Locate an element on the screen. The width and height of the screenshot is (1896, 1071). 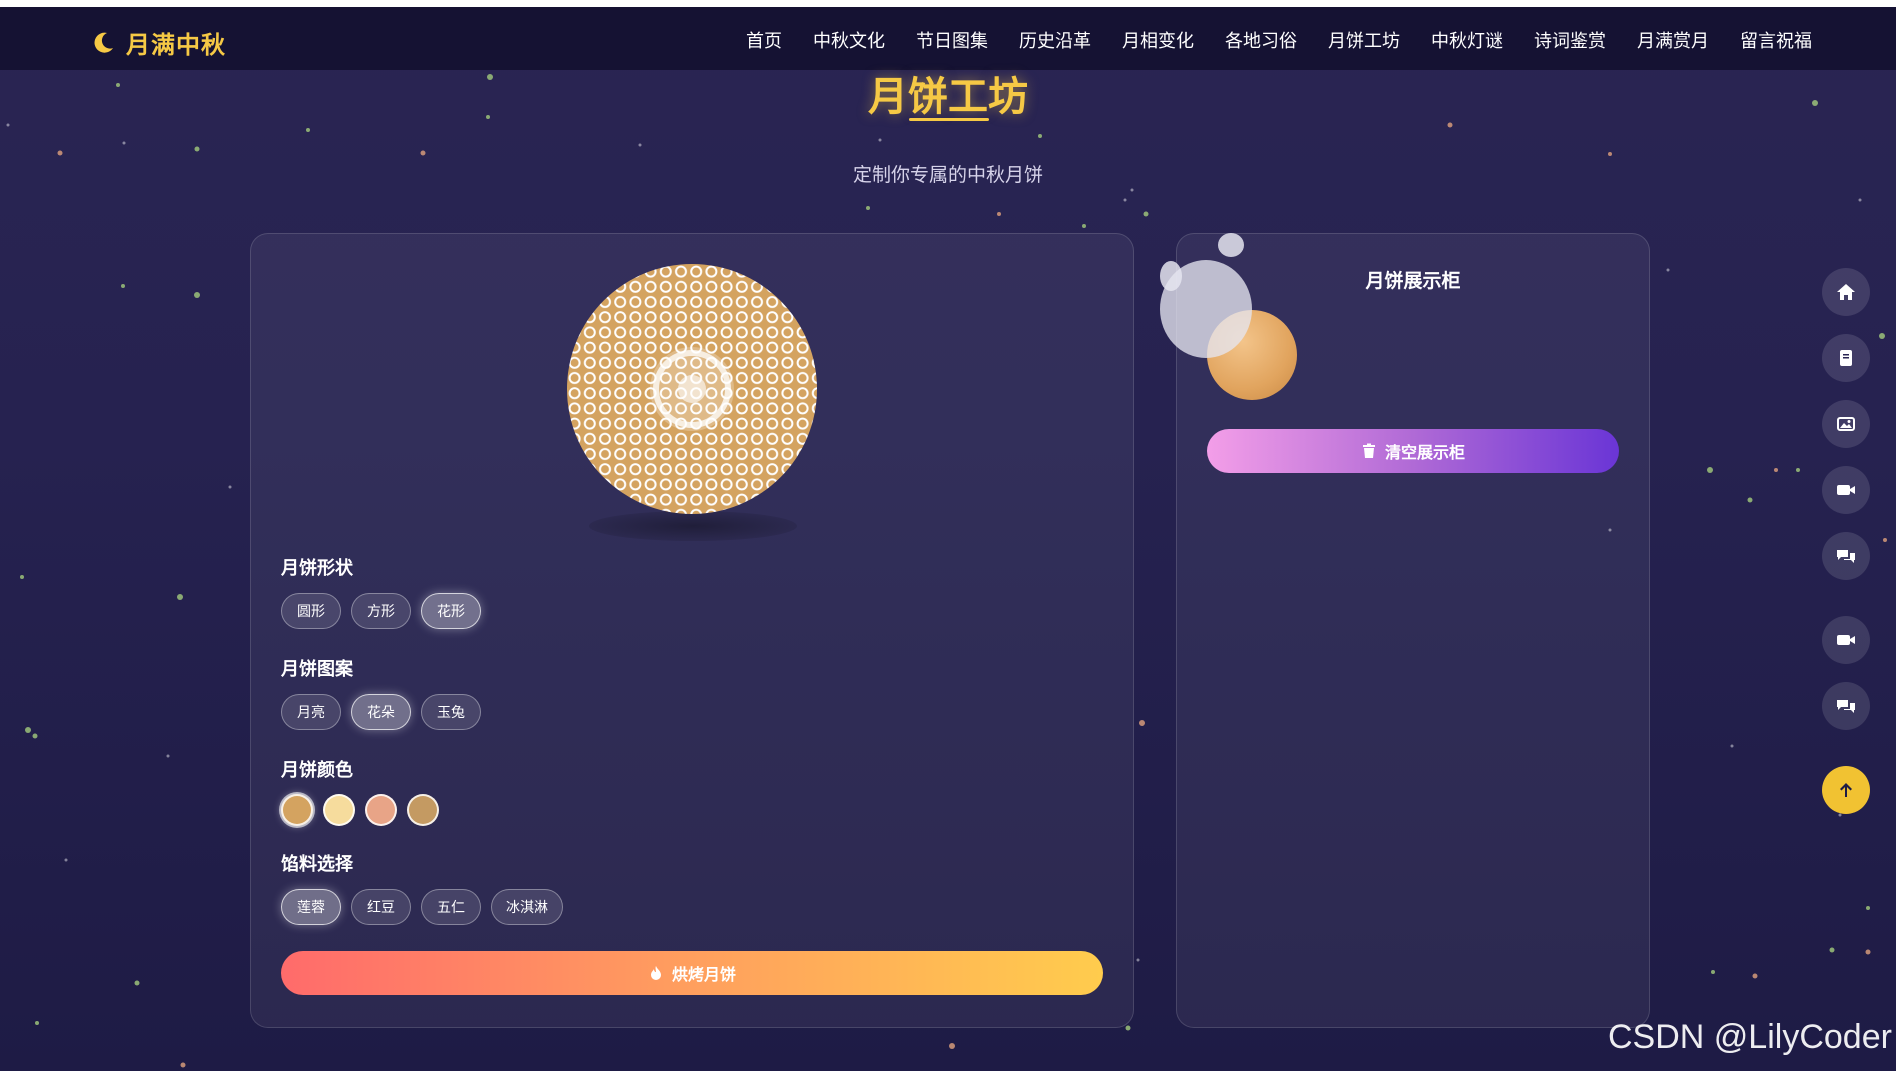
shape-option-flower: 花形 is located at coordinates (451, 611).